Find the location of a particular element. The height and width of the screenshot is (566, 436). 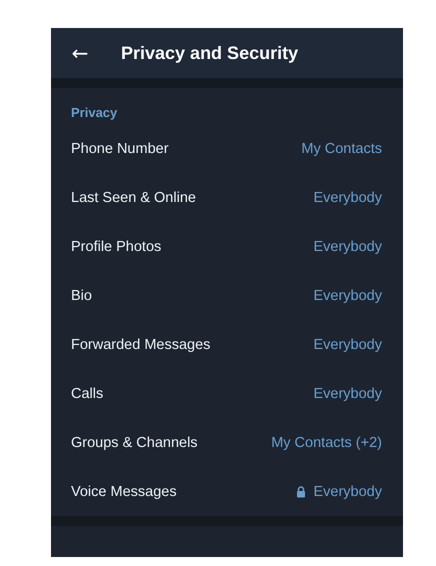

setting-value: My Contacts (+2) is located at coordinates (326, 442).